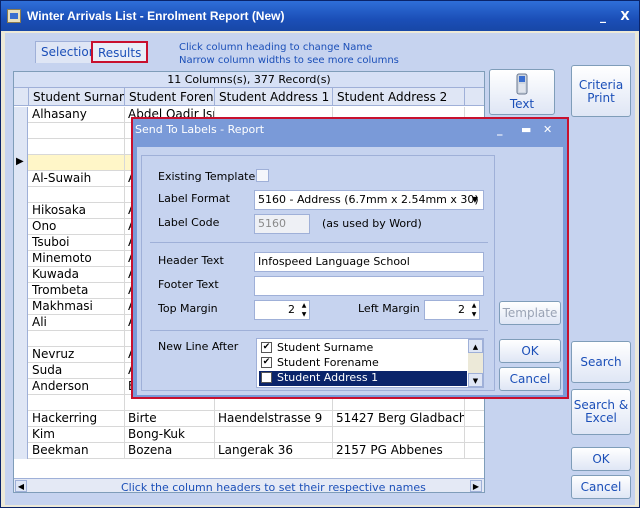  Describe the element at coordinates (77, 227) in the screenshot. I see `table-cell: Ono` at that location.